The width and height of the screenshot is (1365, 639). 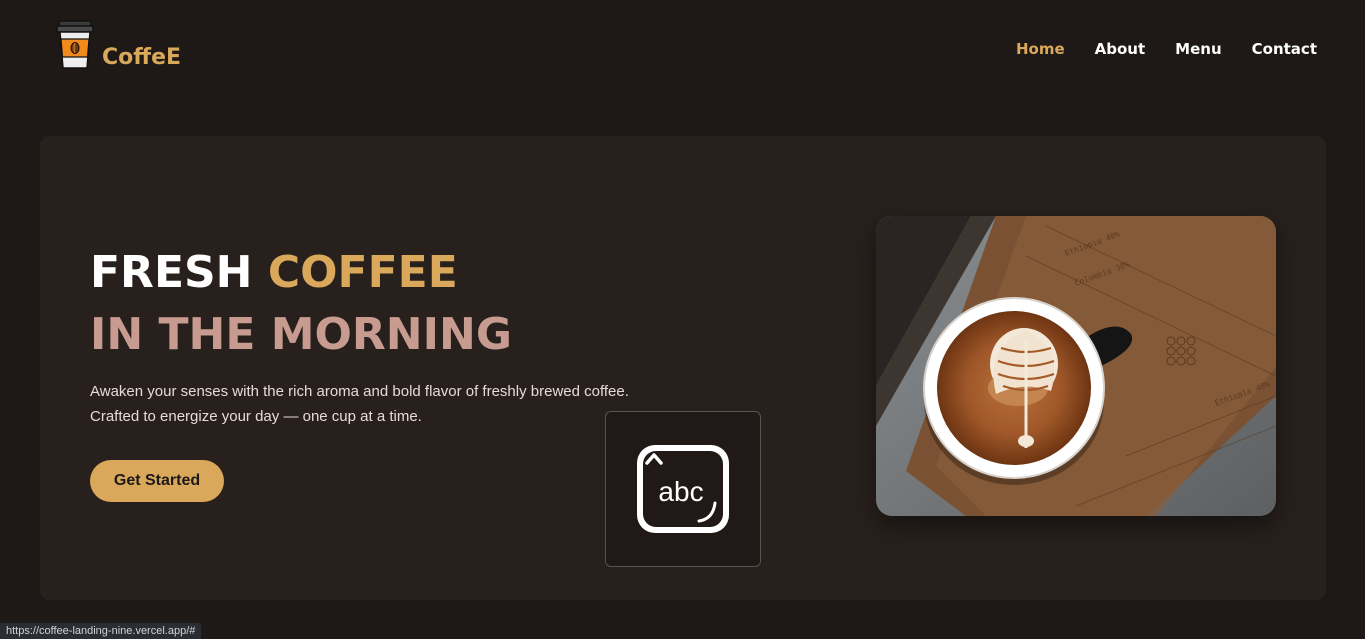 I want to click on headline-fresh: FRESH, so click(x=171, y=272).